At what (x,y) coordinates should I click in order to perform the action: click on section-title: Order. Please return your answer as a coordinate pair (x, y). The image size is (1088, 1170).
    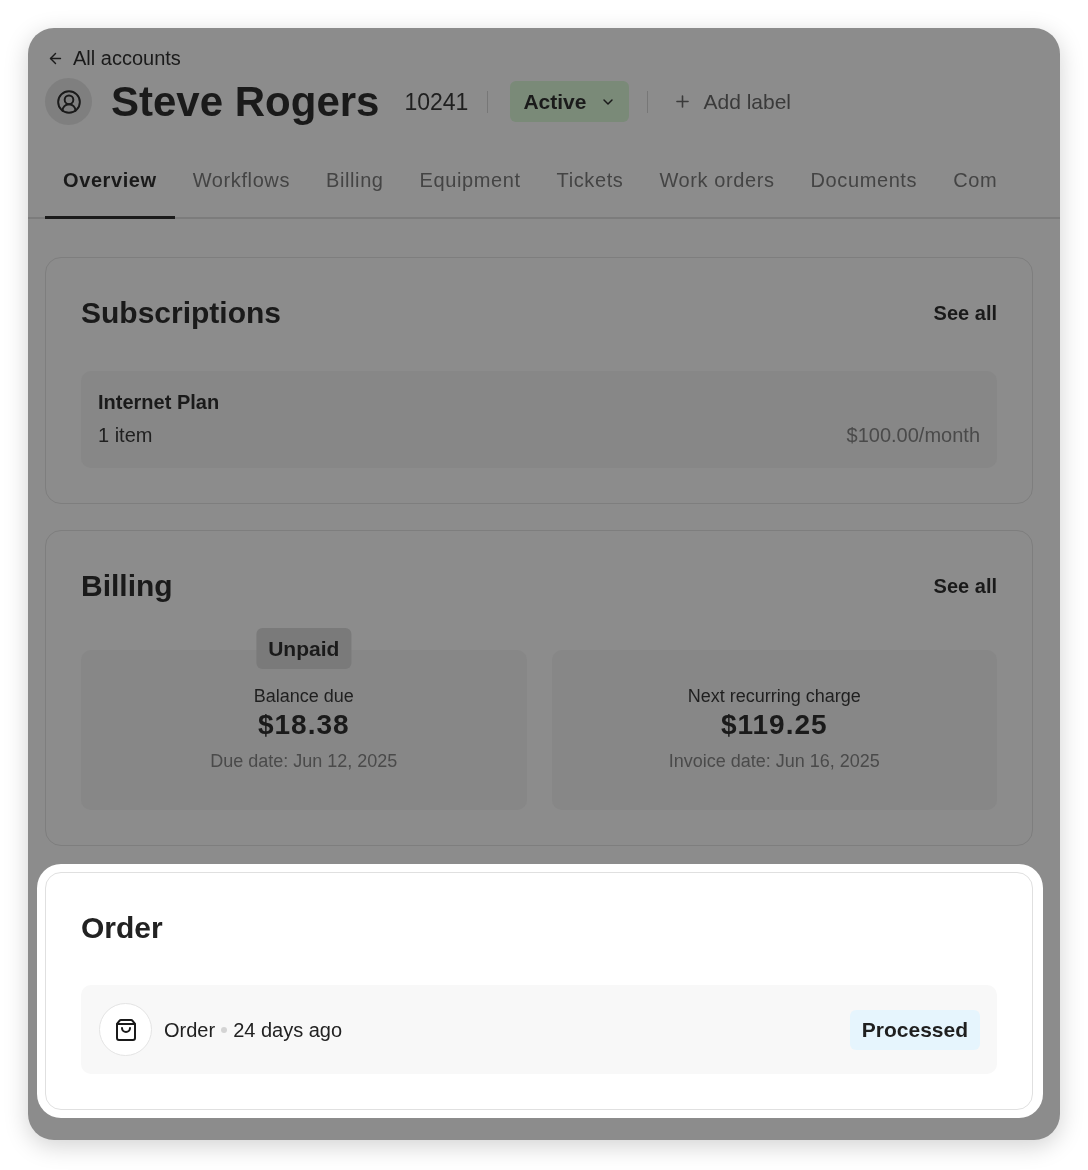
    Looking at the image, I should click on (122, 928).